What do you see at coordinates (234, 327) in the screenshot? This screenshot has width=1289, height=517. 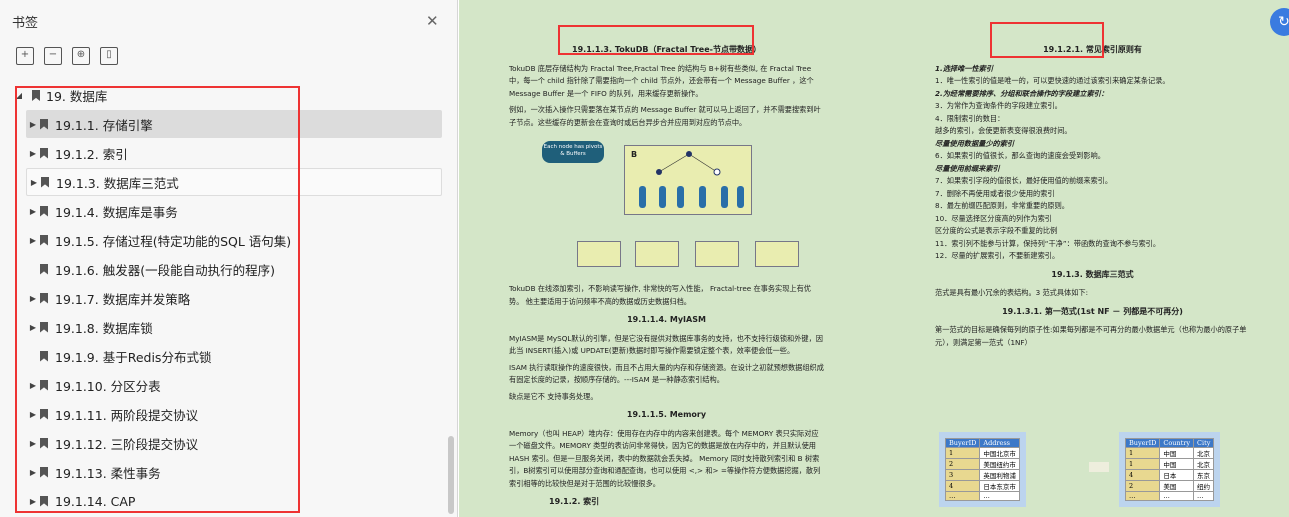 I see `bookmark-item: ▶ 19.1.8. 数据库锁` at bounding box center [234, 327].